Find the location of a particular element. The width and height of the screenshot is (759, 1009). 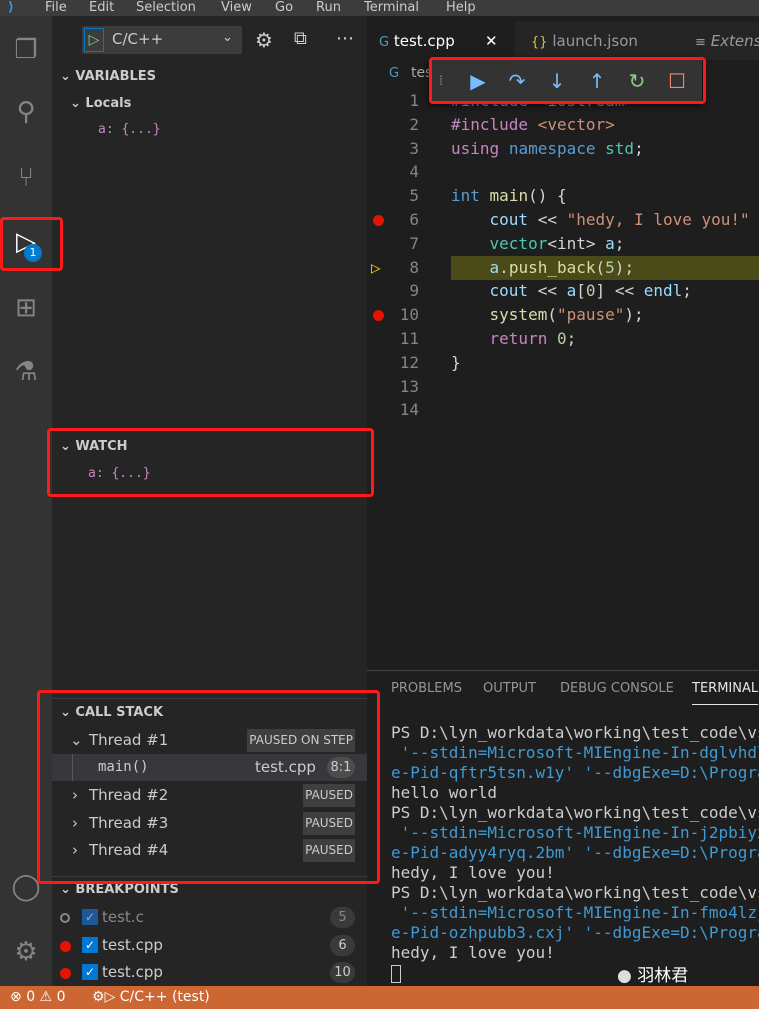

tab-test-cpp: G test.cpp ✕ is located at coordinates (441, 41).